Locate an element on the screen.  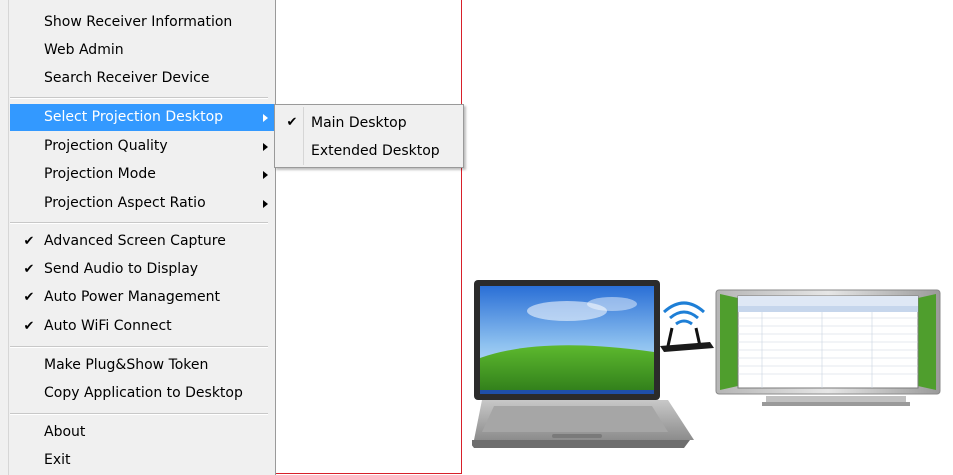
menu-item-label: Copy Application to Desktop is located at coordinates (143, 393).